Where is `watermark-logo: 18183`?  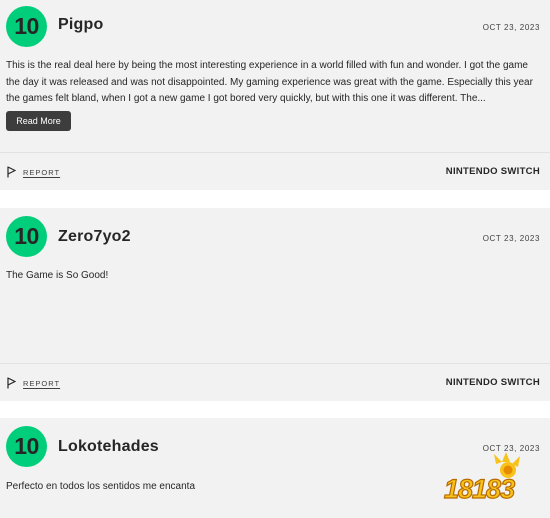 watermark-logo: 18183 is located at coordinates (490, 478).